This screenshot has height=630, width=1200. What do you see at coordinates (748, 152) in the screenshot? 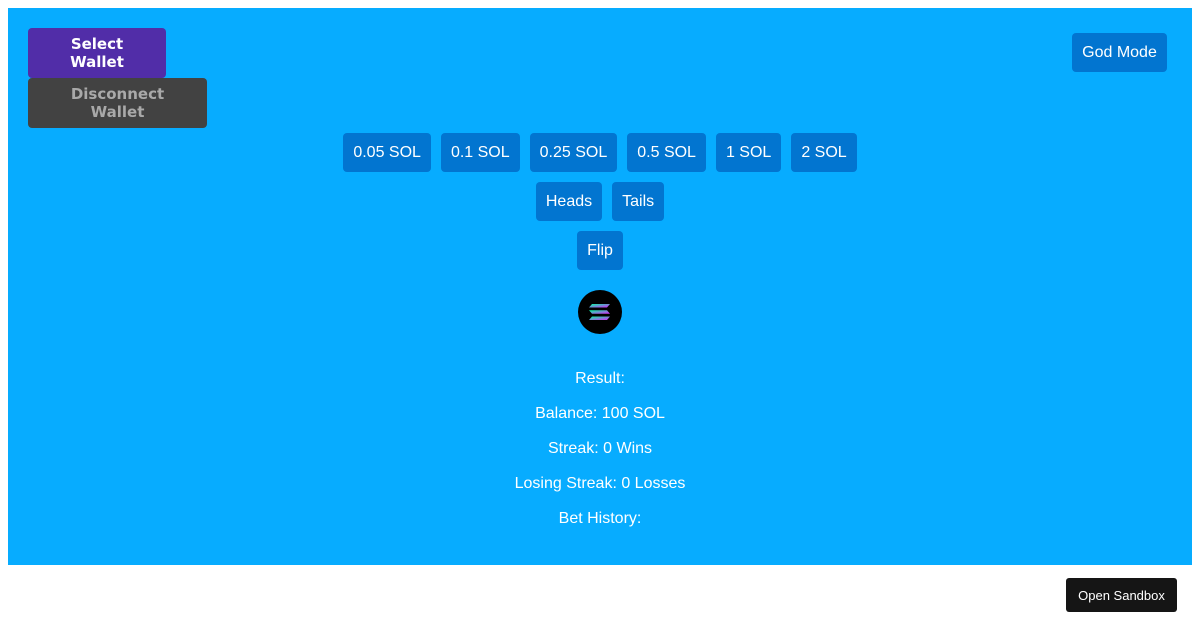
I see `bet-amount-button: 1 SOL` at bounding box center [748, 152].